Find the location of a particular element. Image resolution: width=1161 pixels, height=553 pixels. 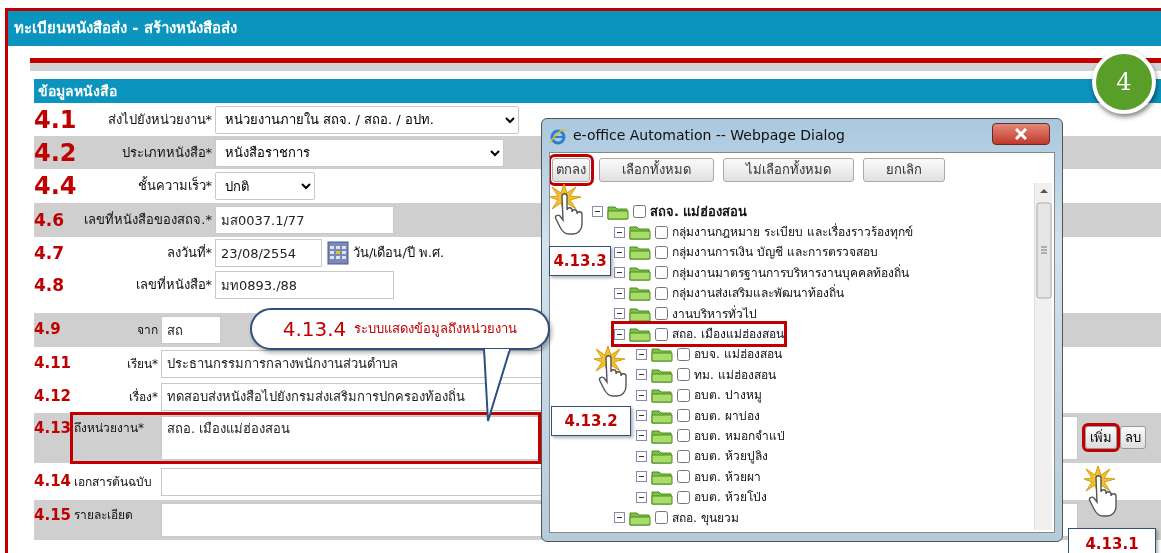

step-number: 4.12 is located at coordinates (53, 396).